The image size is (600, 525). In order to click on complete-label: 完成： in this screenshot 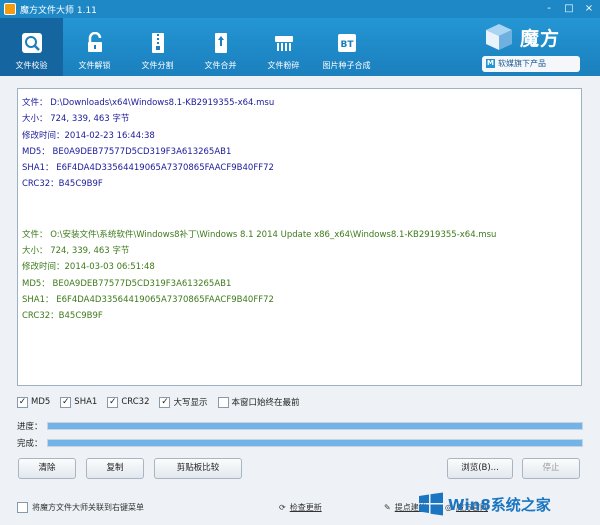, I will do `click(30, 444)`.